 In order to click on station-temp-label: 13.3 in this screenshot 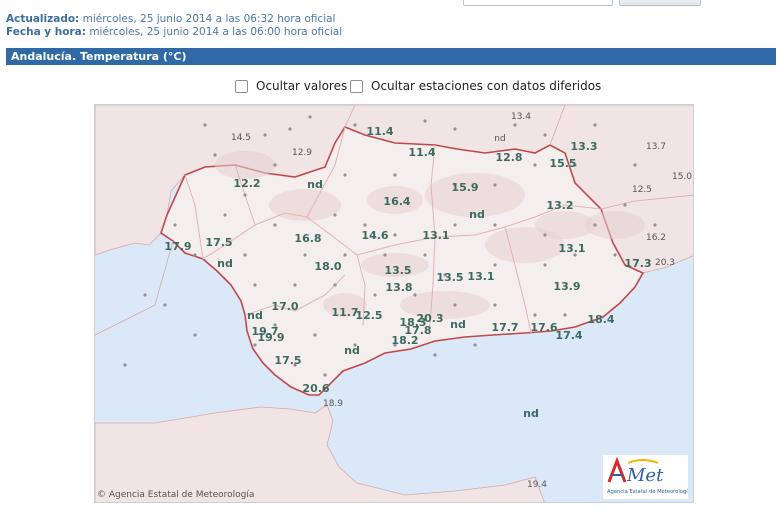, I will do `click(583, 146)`.